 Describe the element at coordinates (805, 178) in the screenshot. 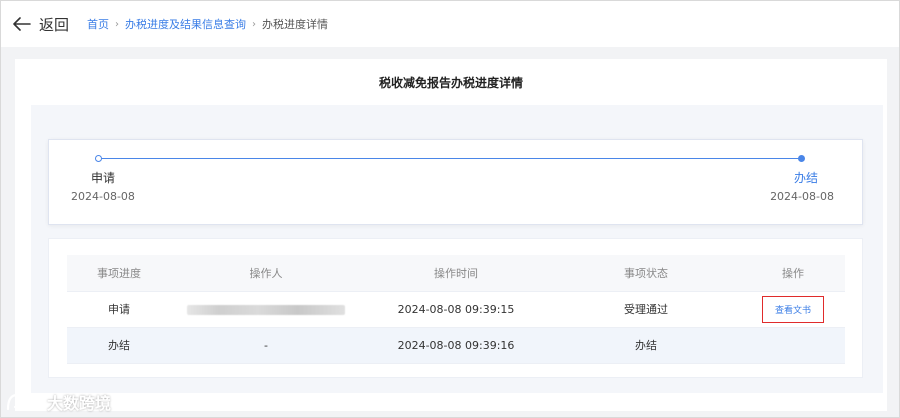

I see `timeline-step-complete: 办结` at that location.